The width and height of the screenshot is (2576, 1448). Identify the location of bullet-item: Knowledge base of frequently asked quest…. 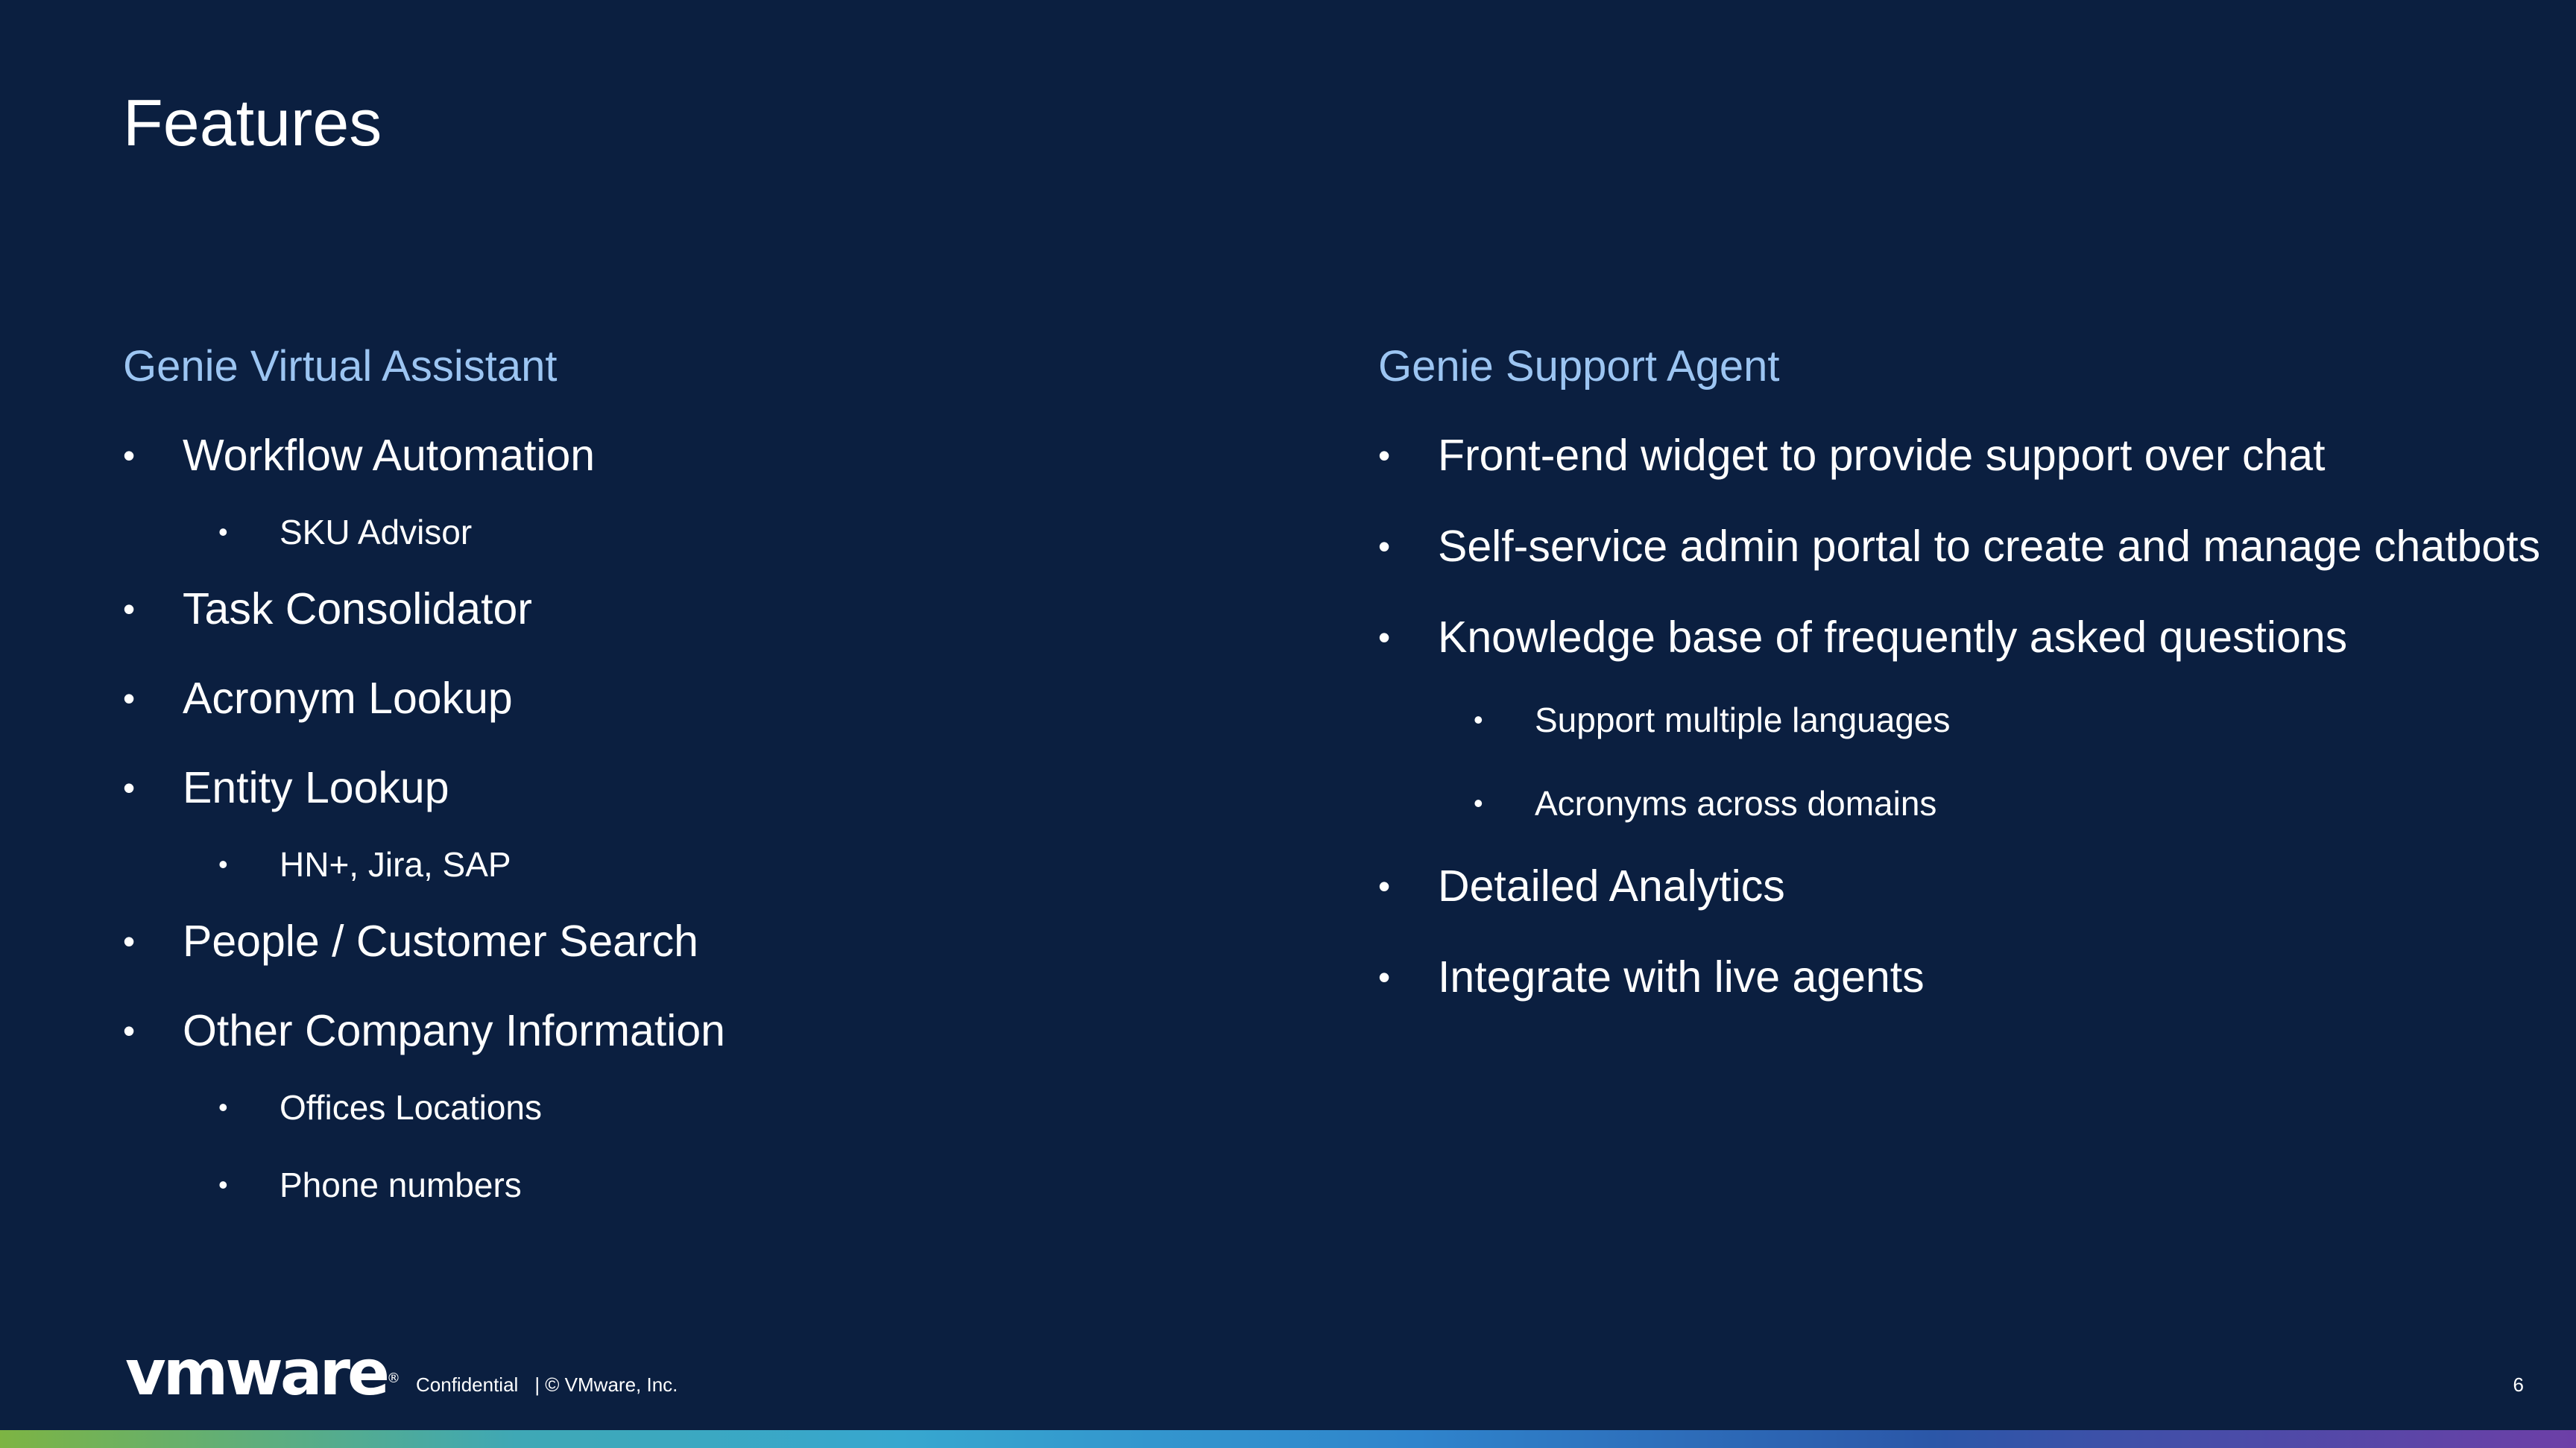
(1937, 637).